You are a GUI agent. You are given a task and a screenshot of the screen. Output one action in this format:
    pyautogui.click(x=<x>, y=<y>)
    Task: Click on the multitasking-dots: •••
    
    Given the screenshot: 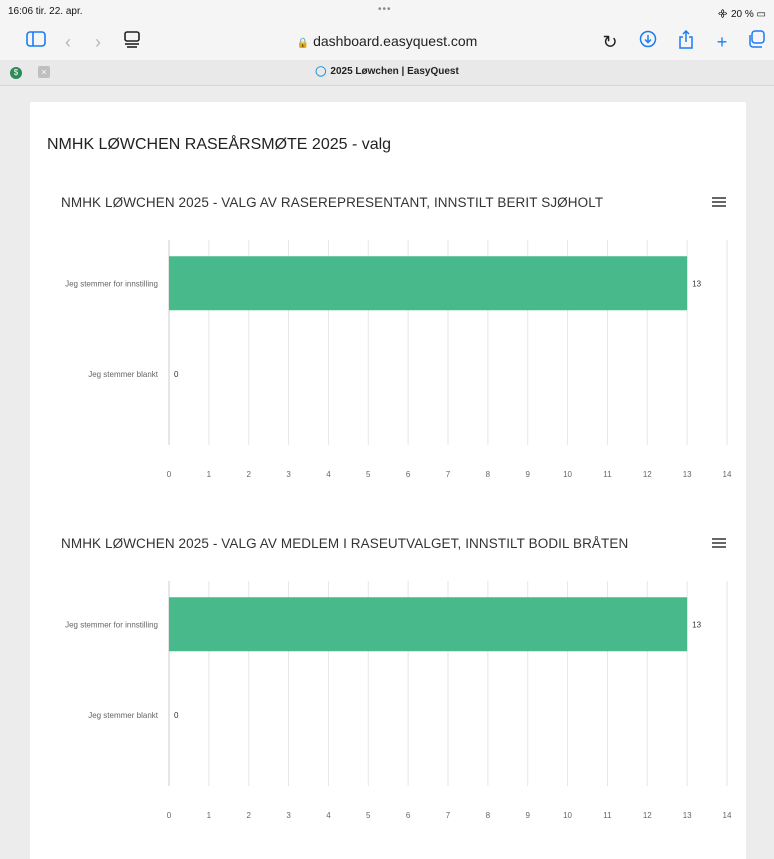 What is the action you would take?
    pyautogui.click(x=385, y=9)
    